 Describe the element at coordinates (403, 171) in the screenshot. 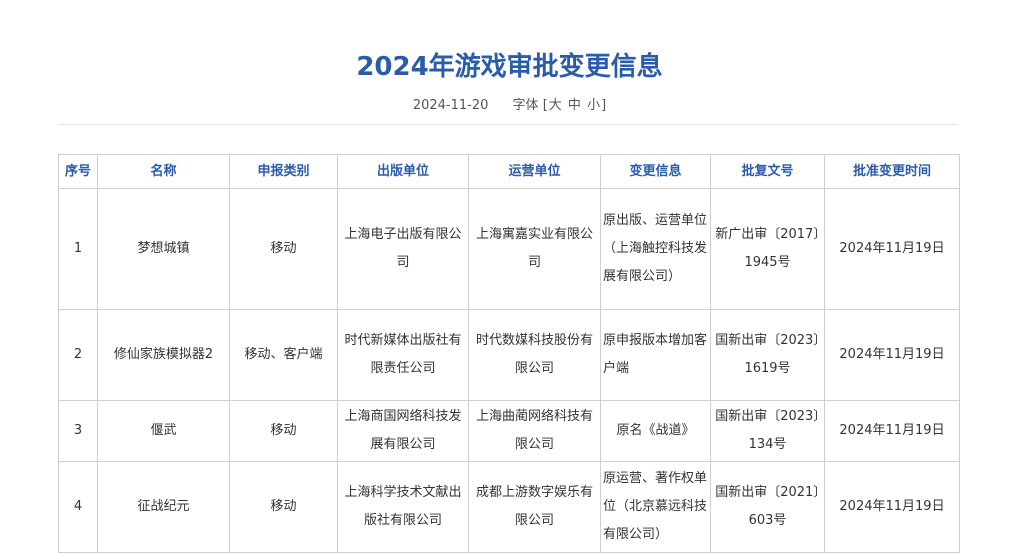

I see `col-header-publisher: 出版单位` at that location.